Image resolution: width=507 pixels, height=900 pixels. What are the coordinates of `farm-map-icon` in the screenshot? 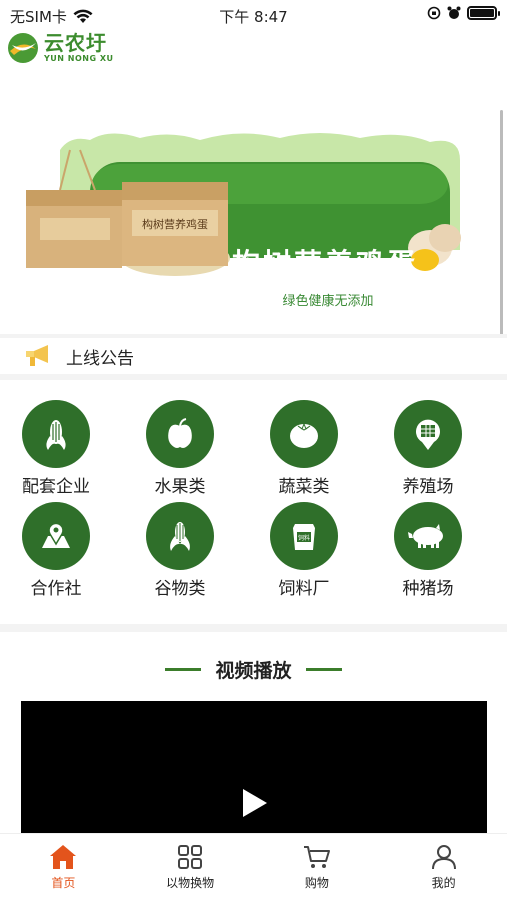 It's located at (428, 434).